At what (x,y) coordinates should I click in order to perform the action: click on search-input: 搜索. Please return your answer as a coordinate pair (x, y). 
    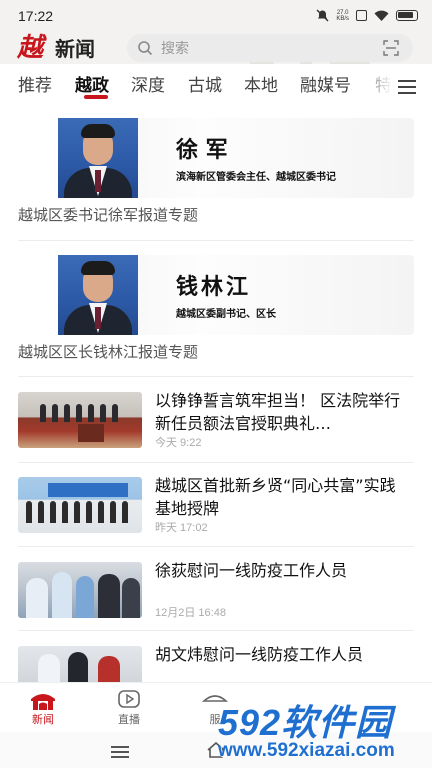
    Looking at the image, I should click on (270, 48).